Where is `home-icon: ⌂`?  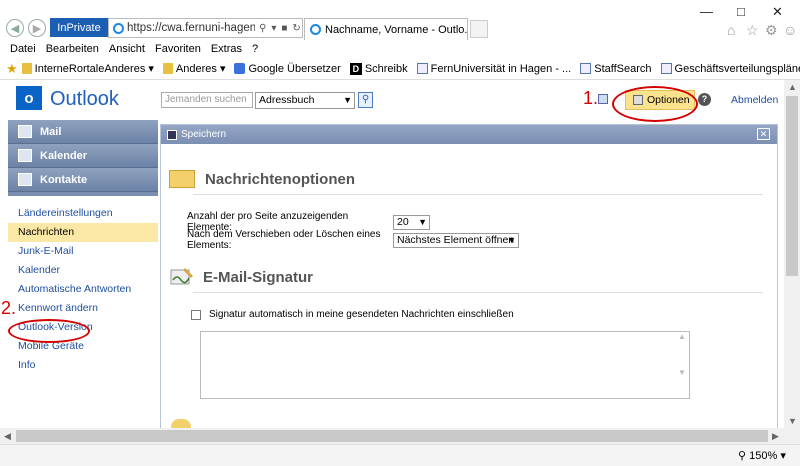
home-icon: ⌂ is located at coordinates (731, 30).